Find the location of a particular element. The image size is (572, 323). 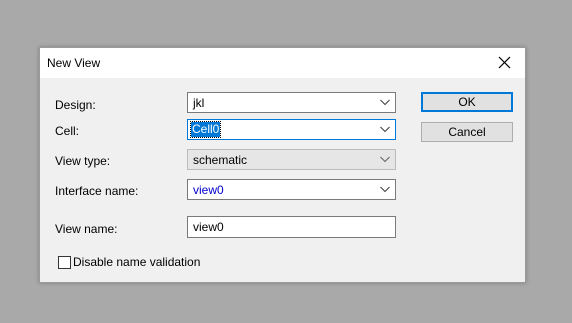

cancel-button: Cancel is located at coordinates (467, 132).